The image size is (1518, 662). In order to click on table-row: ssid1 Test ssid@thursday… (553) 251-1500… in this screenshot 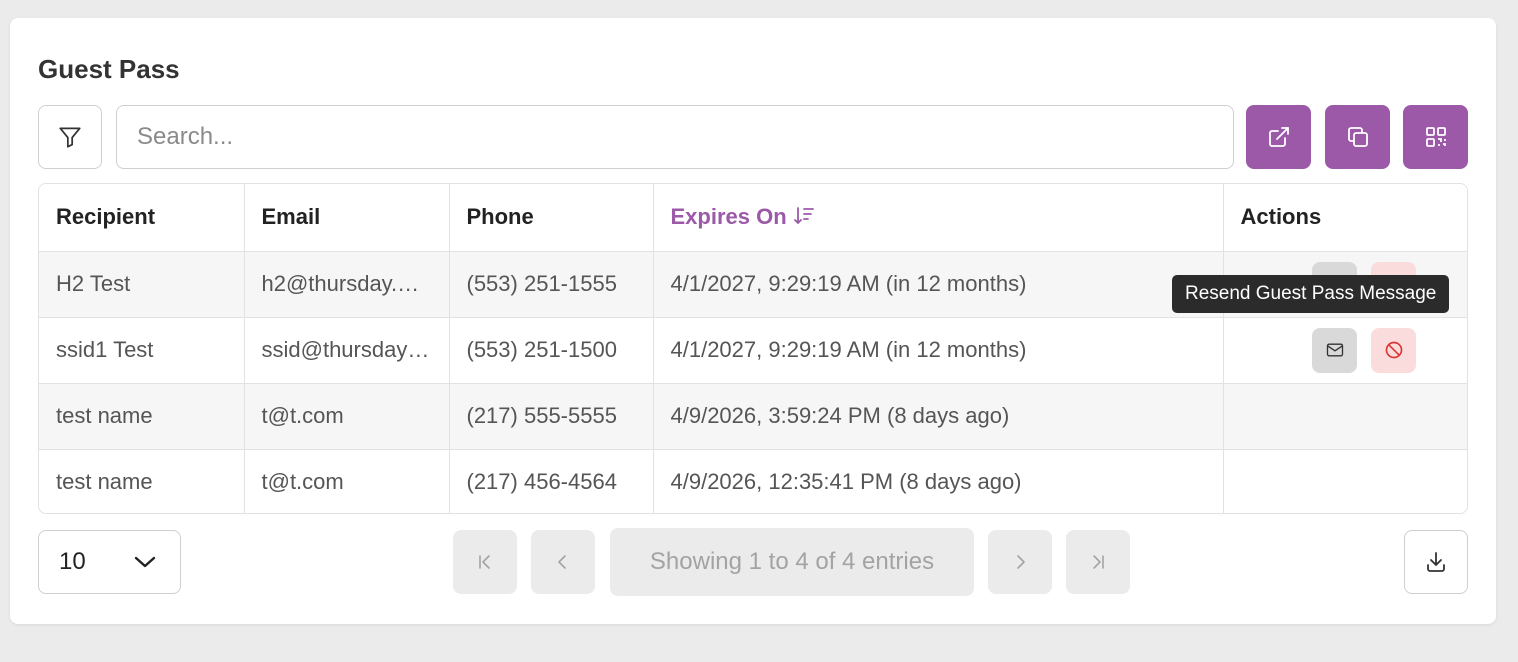, I will do `click(753, 350)`.